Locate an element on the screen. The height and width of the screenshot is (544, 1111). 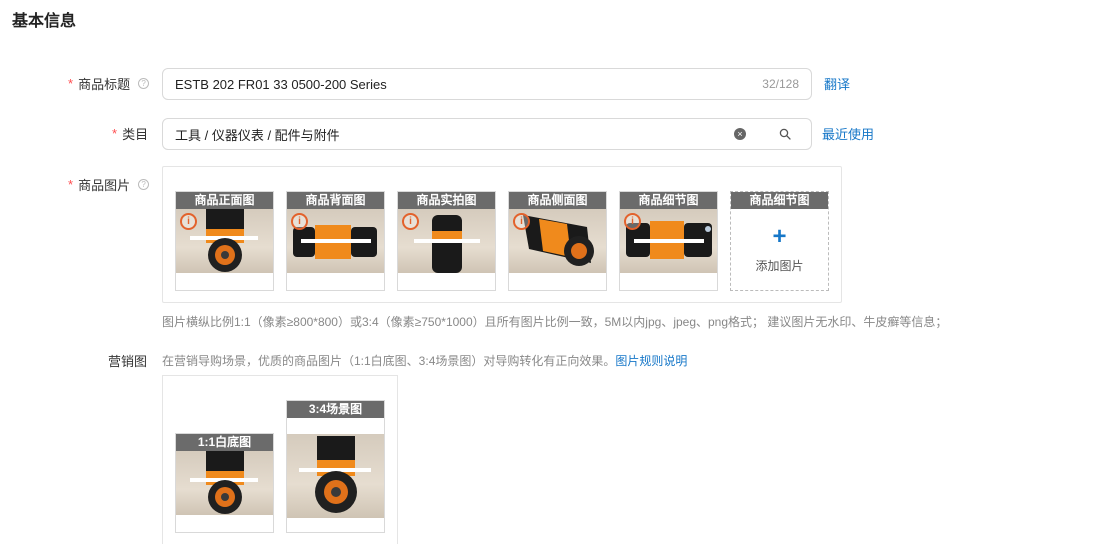
char-counter: 32/128 is located at coordinates (780, 84).